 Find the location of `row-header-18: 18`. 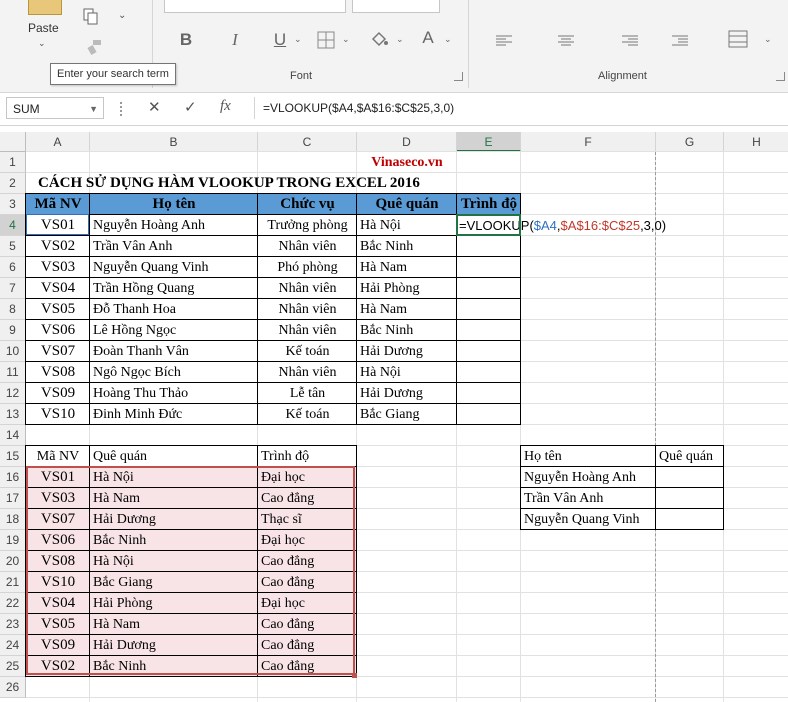

row-header-18: 18 is located at coordinates (13, 519).